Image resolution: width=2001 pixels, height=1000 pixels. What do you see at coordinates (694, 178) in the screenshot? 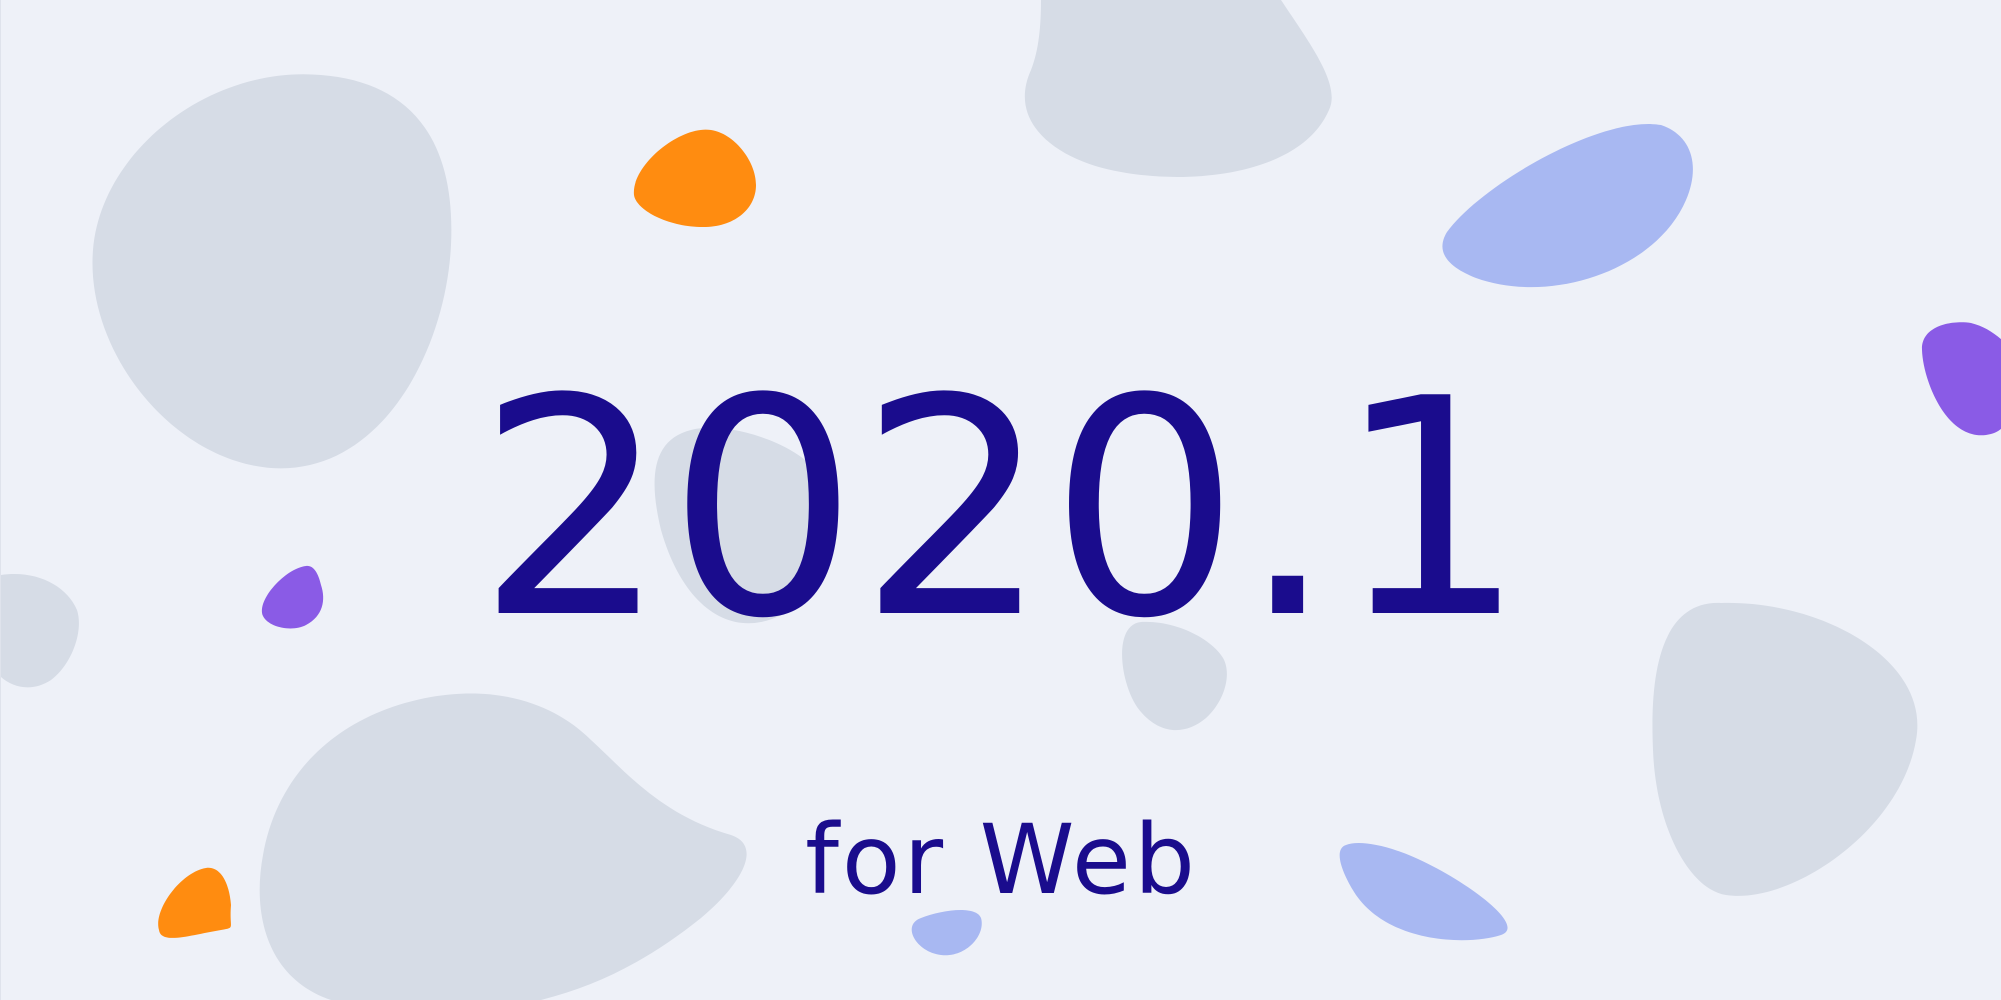
I see `orange-blob-top` at bounding box center [694, 178].